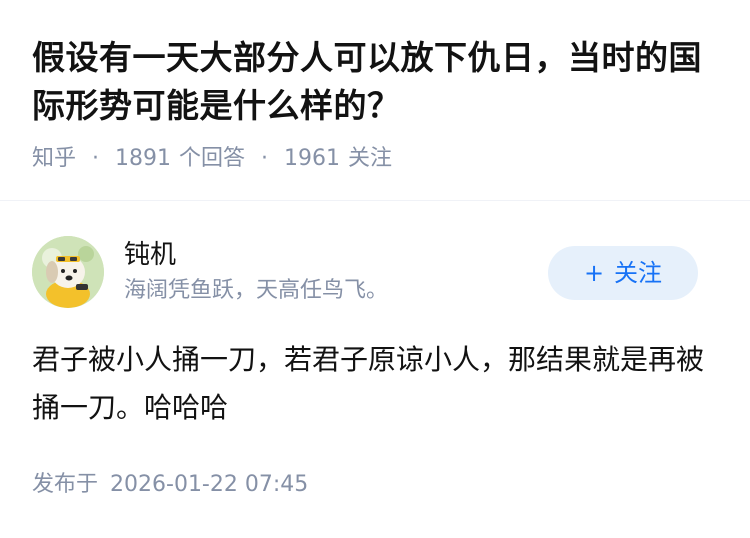 The image size is (750, 538). Describe the element at coordinates (594, 273) in the screenshot. I see `plus-icon: +` at that location.